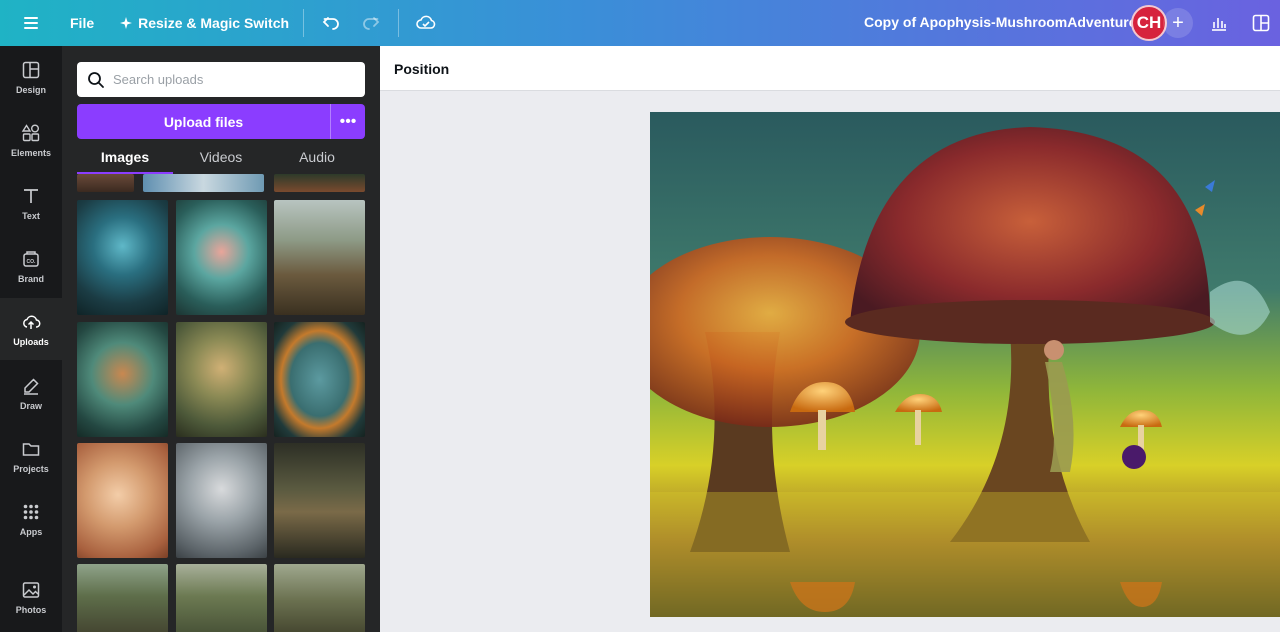 This screenshot has height=632, width=1280. What do you see at coordinates (31, 215) in the screenshot?
I see `rail-label: Text` at bounding box center [31, 215].